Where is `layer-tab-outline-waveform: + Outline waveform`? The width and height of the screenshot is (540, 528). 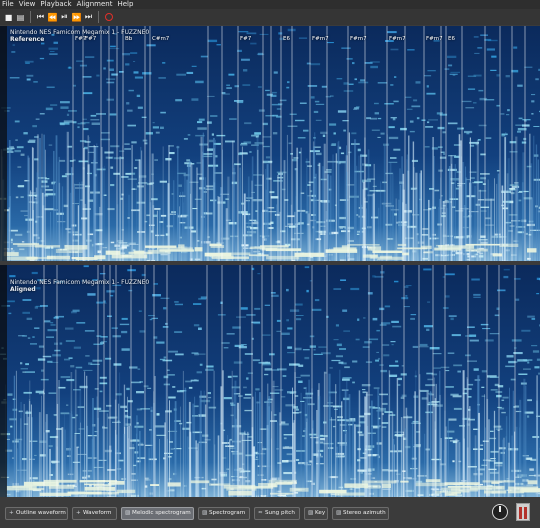 layer-tab-outline-waveform: + Outline waveform is located at coordinates (36, 513).